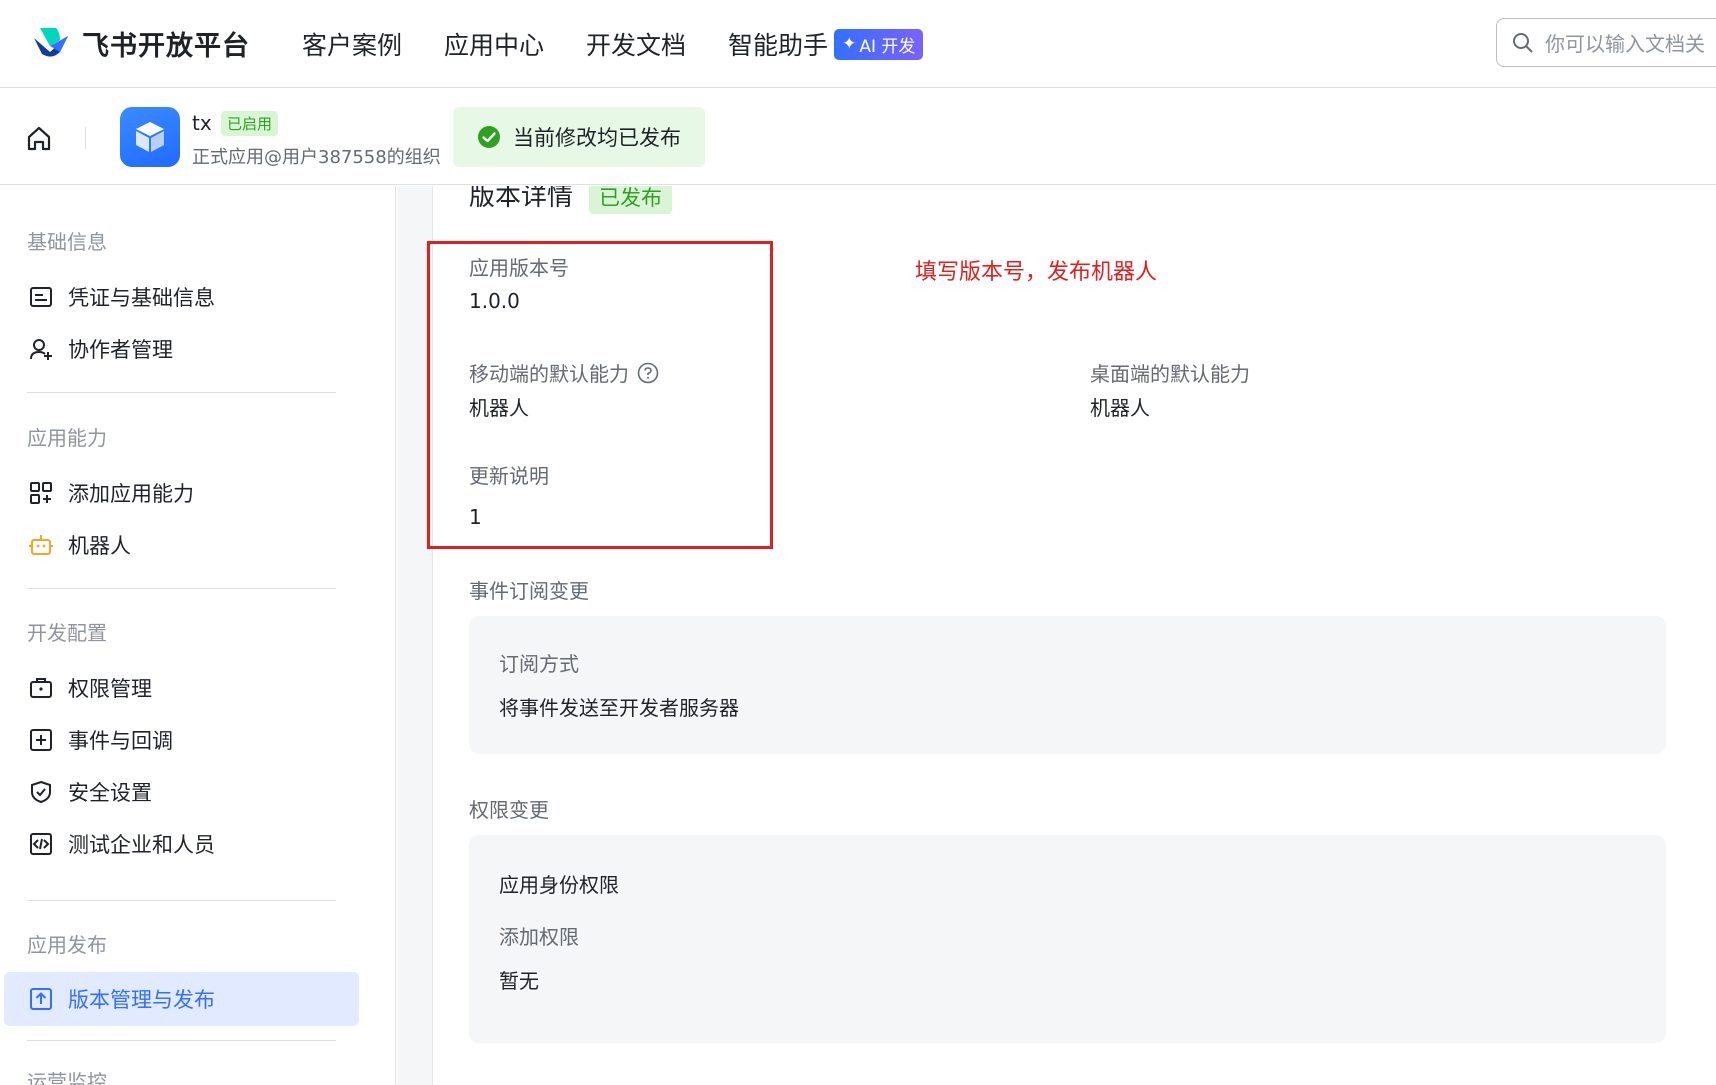 The width and height of the screenshot is (1716, 1085). What do you see at coordinates (166, 46) in the screenshot?
I see `brand-name: 飞书开放平台` at bounding box center [166, 46].